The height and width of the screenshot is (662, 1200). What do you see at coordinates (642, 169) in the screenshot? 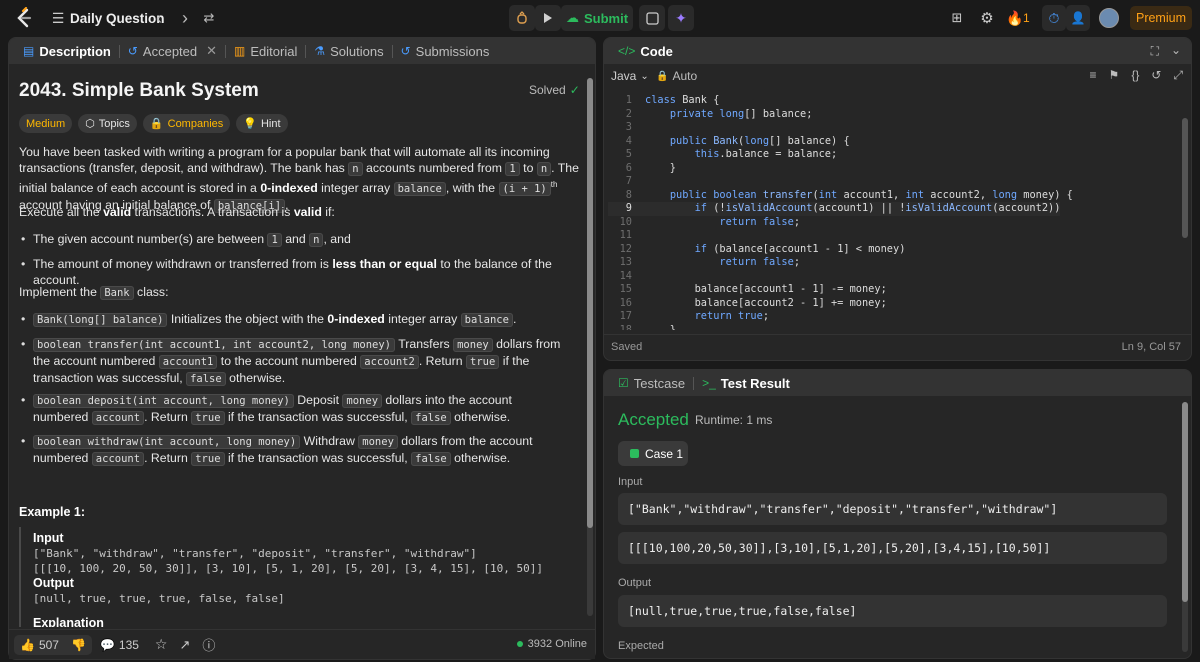
I see `code-line: 6 }` at bounding box center [642, 169].